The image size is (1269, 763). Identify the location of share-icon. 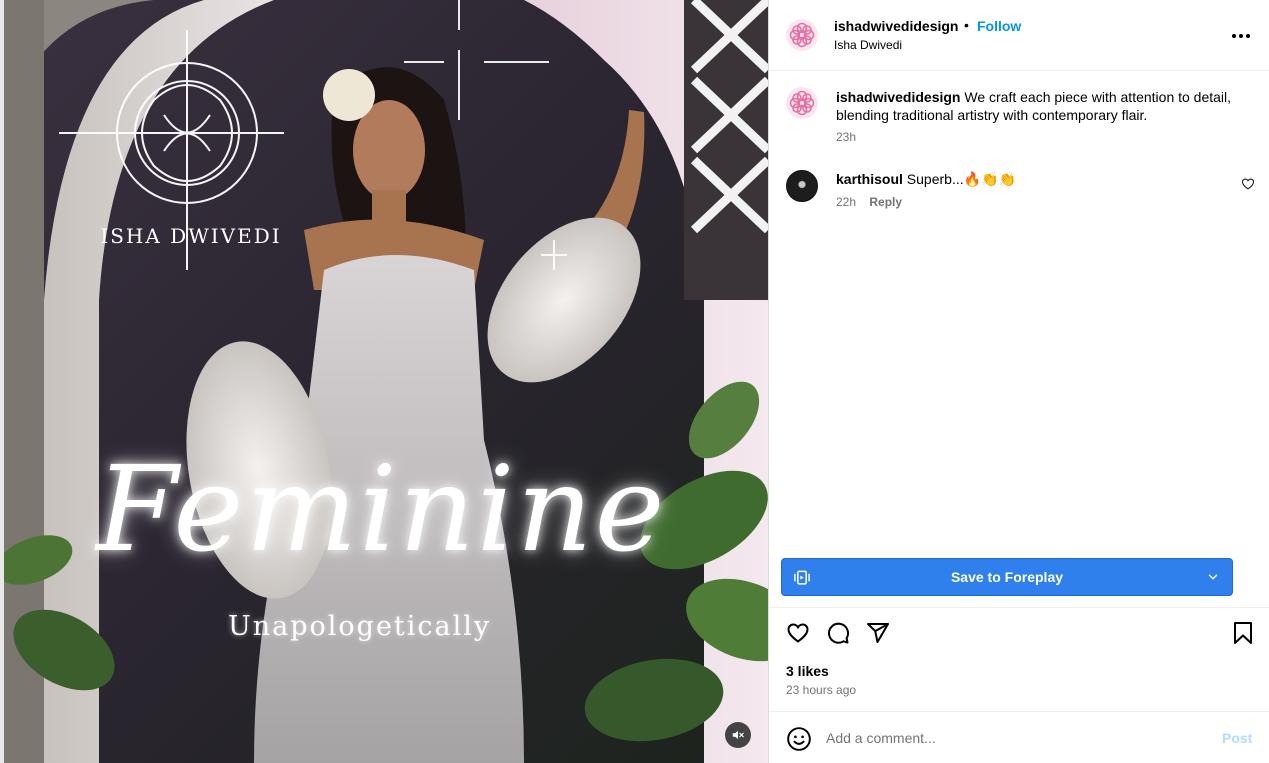
(878, 633).